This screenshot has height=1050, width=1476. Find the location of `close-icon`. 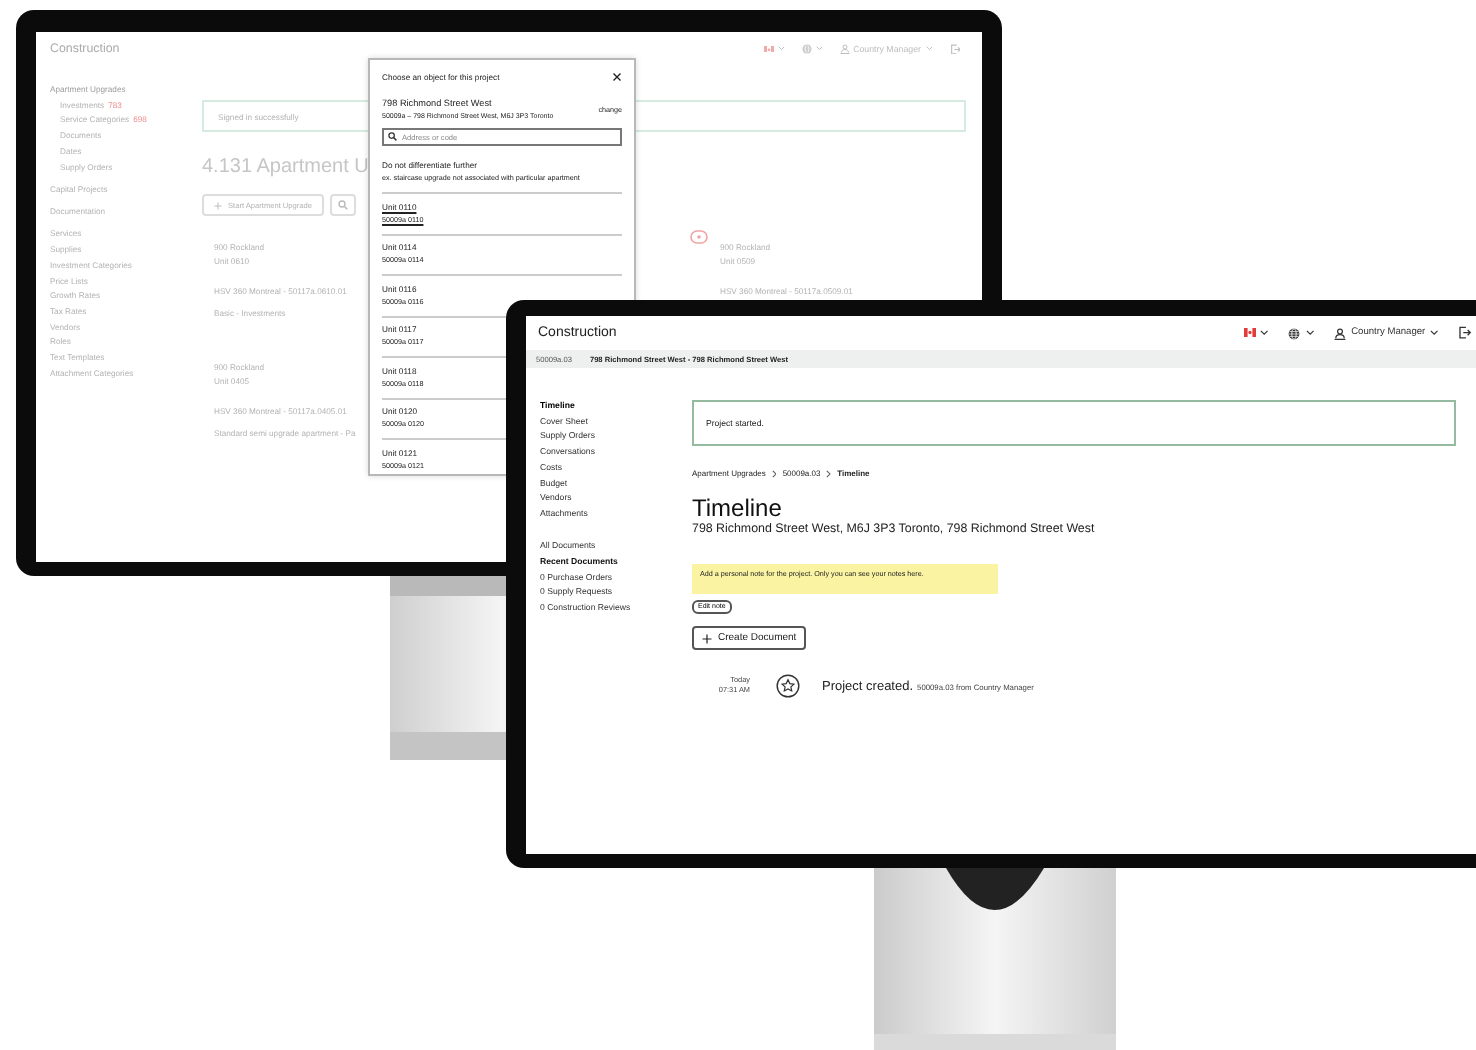

close-icon is located at coordinates (617, 77).